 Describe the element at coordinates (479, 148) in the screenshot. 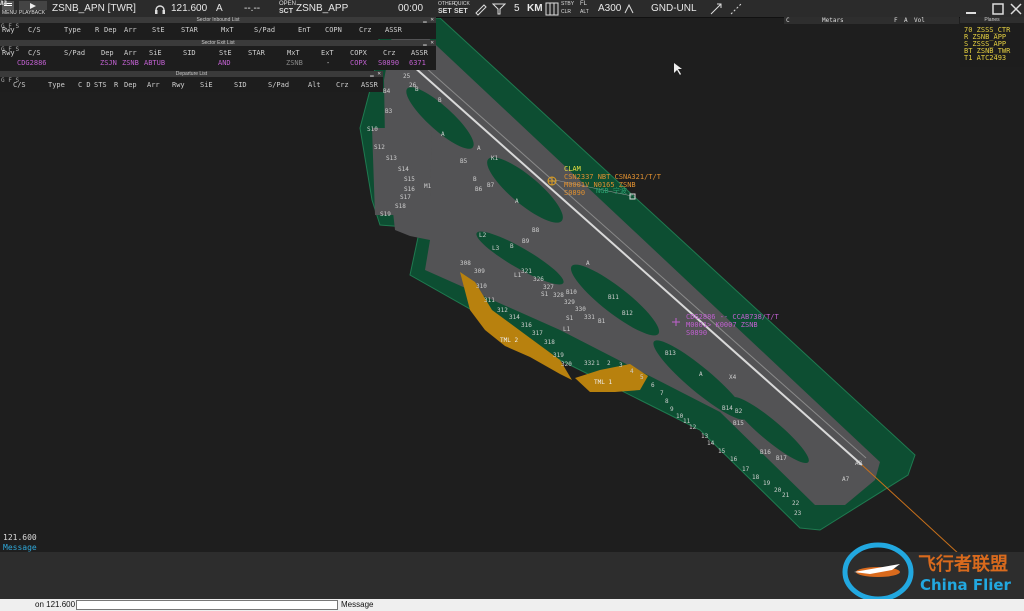

I see `taxiway-label: A` at that location.